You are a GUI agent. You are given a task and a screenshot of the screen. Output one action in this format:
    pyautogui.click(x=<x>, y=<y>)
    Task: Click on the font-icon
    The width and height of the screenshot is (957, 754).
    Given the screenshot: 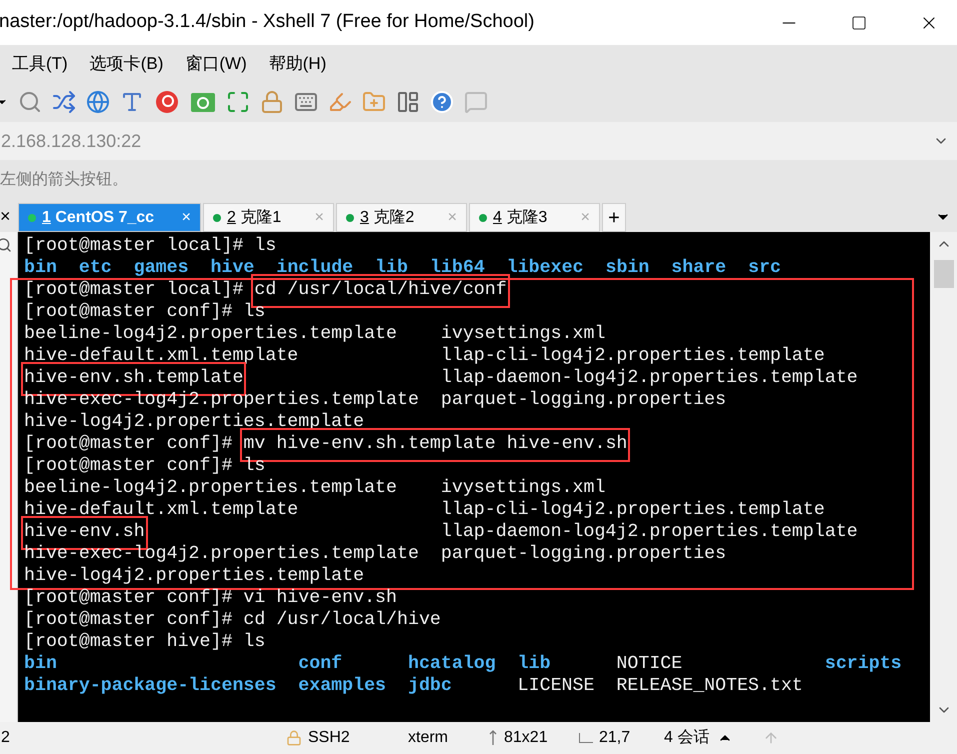 What is the action you would take?
    pyautogui.click(x=132, y=102)
    